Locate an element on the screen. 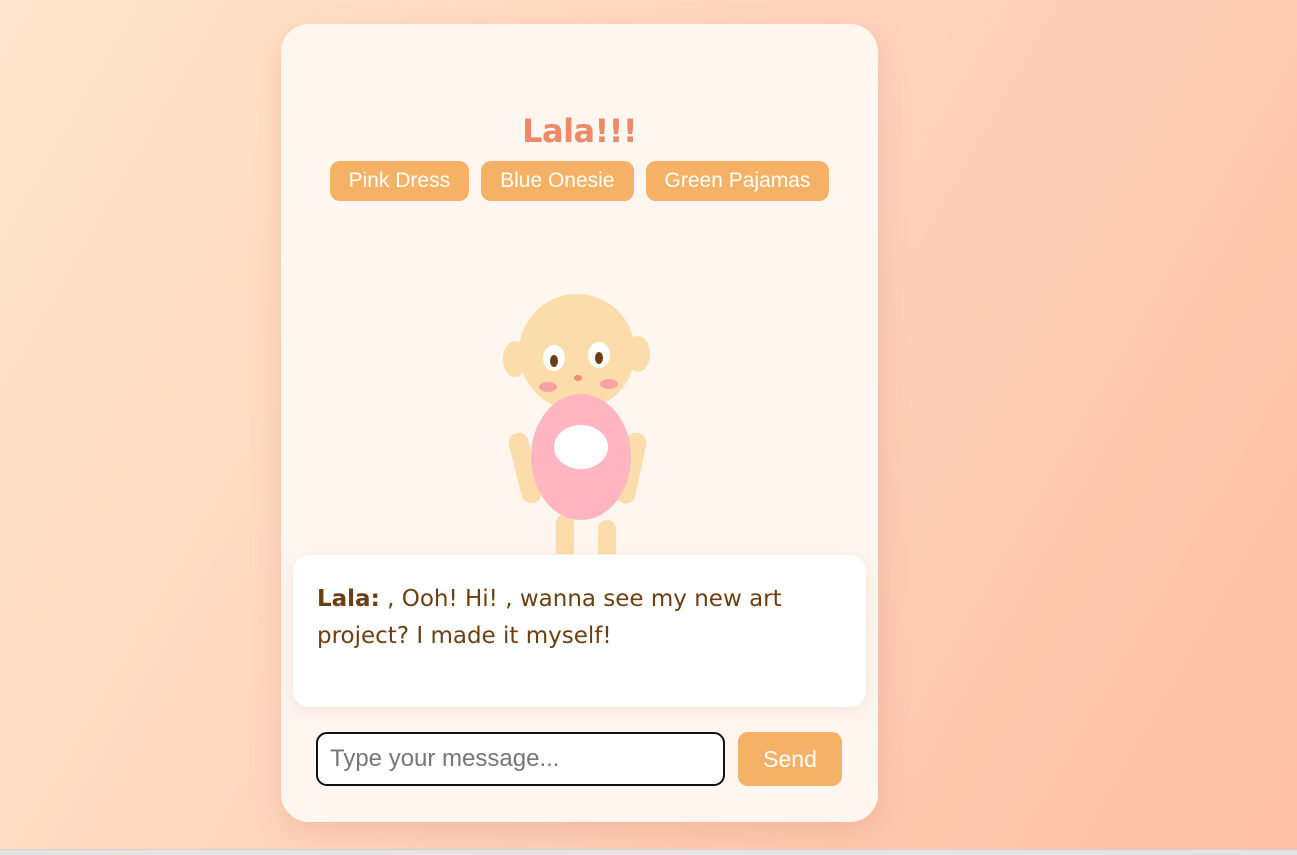 The height and width of the screenshot is (855, 1297). window-bottom-edge is located at coordinates (648, 852).